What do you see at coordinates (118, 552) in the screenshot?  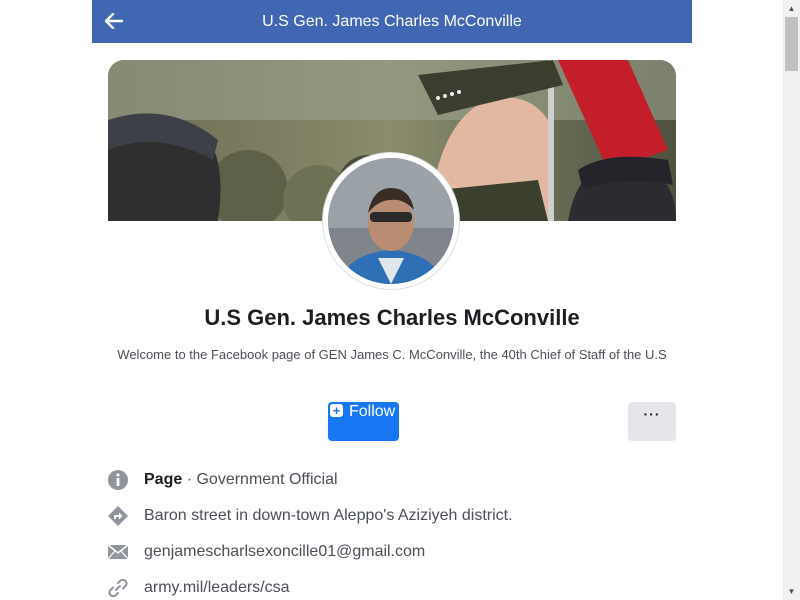 I see `envelope-icon` at bounding box center [118, 552].